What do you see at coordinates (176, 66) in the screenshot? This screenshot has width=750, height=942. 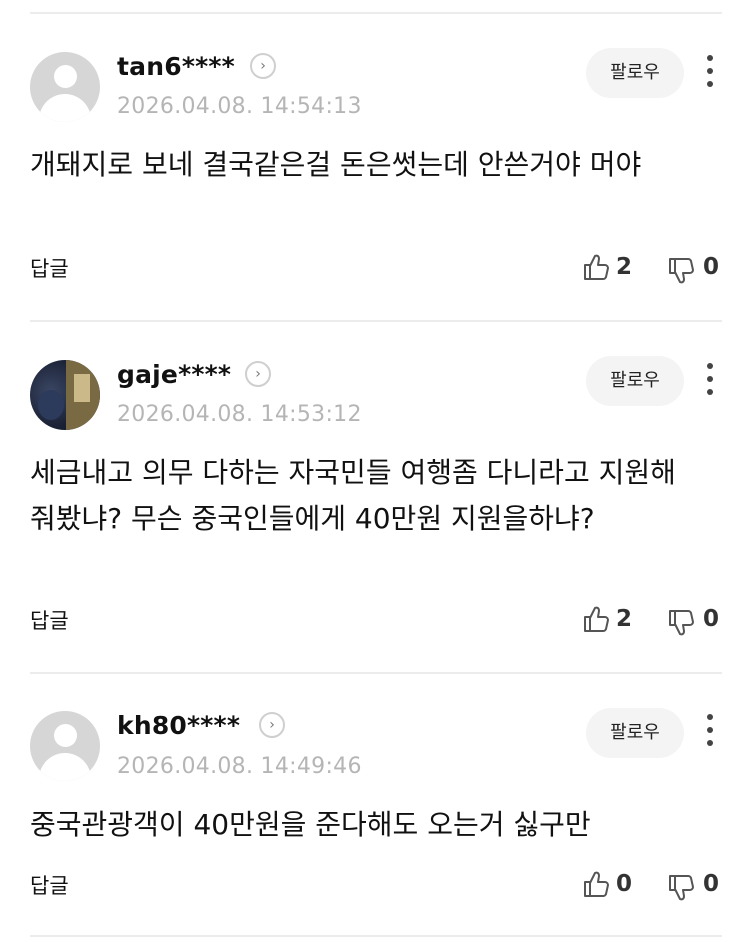 I see `username: tan6****` at bounding box center [176, 66].